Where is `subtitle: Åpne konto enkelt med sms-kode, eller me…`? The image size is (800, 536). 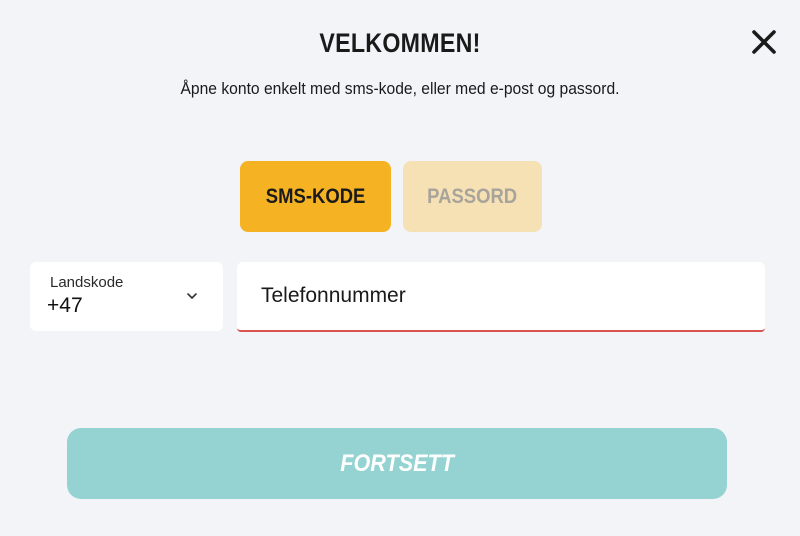
subtitle: Åpne konto enkelt med sms-kode, eller me… is located at coordinates (400, 88).